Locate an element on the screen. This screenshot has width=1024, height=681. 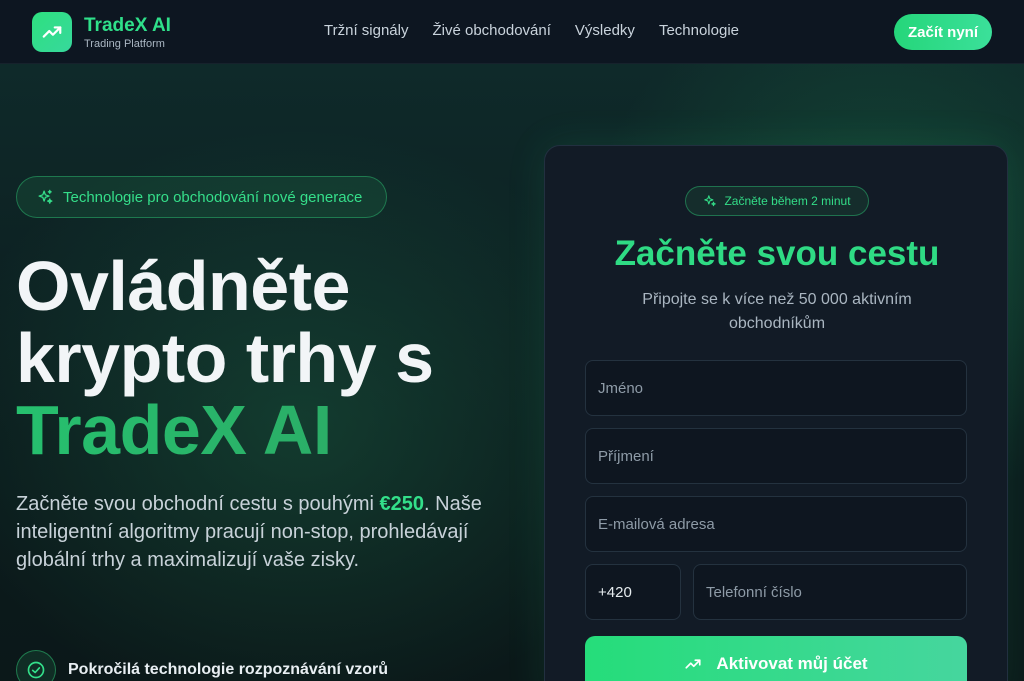
check-circle-icon is located at coordinates (36, 670).